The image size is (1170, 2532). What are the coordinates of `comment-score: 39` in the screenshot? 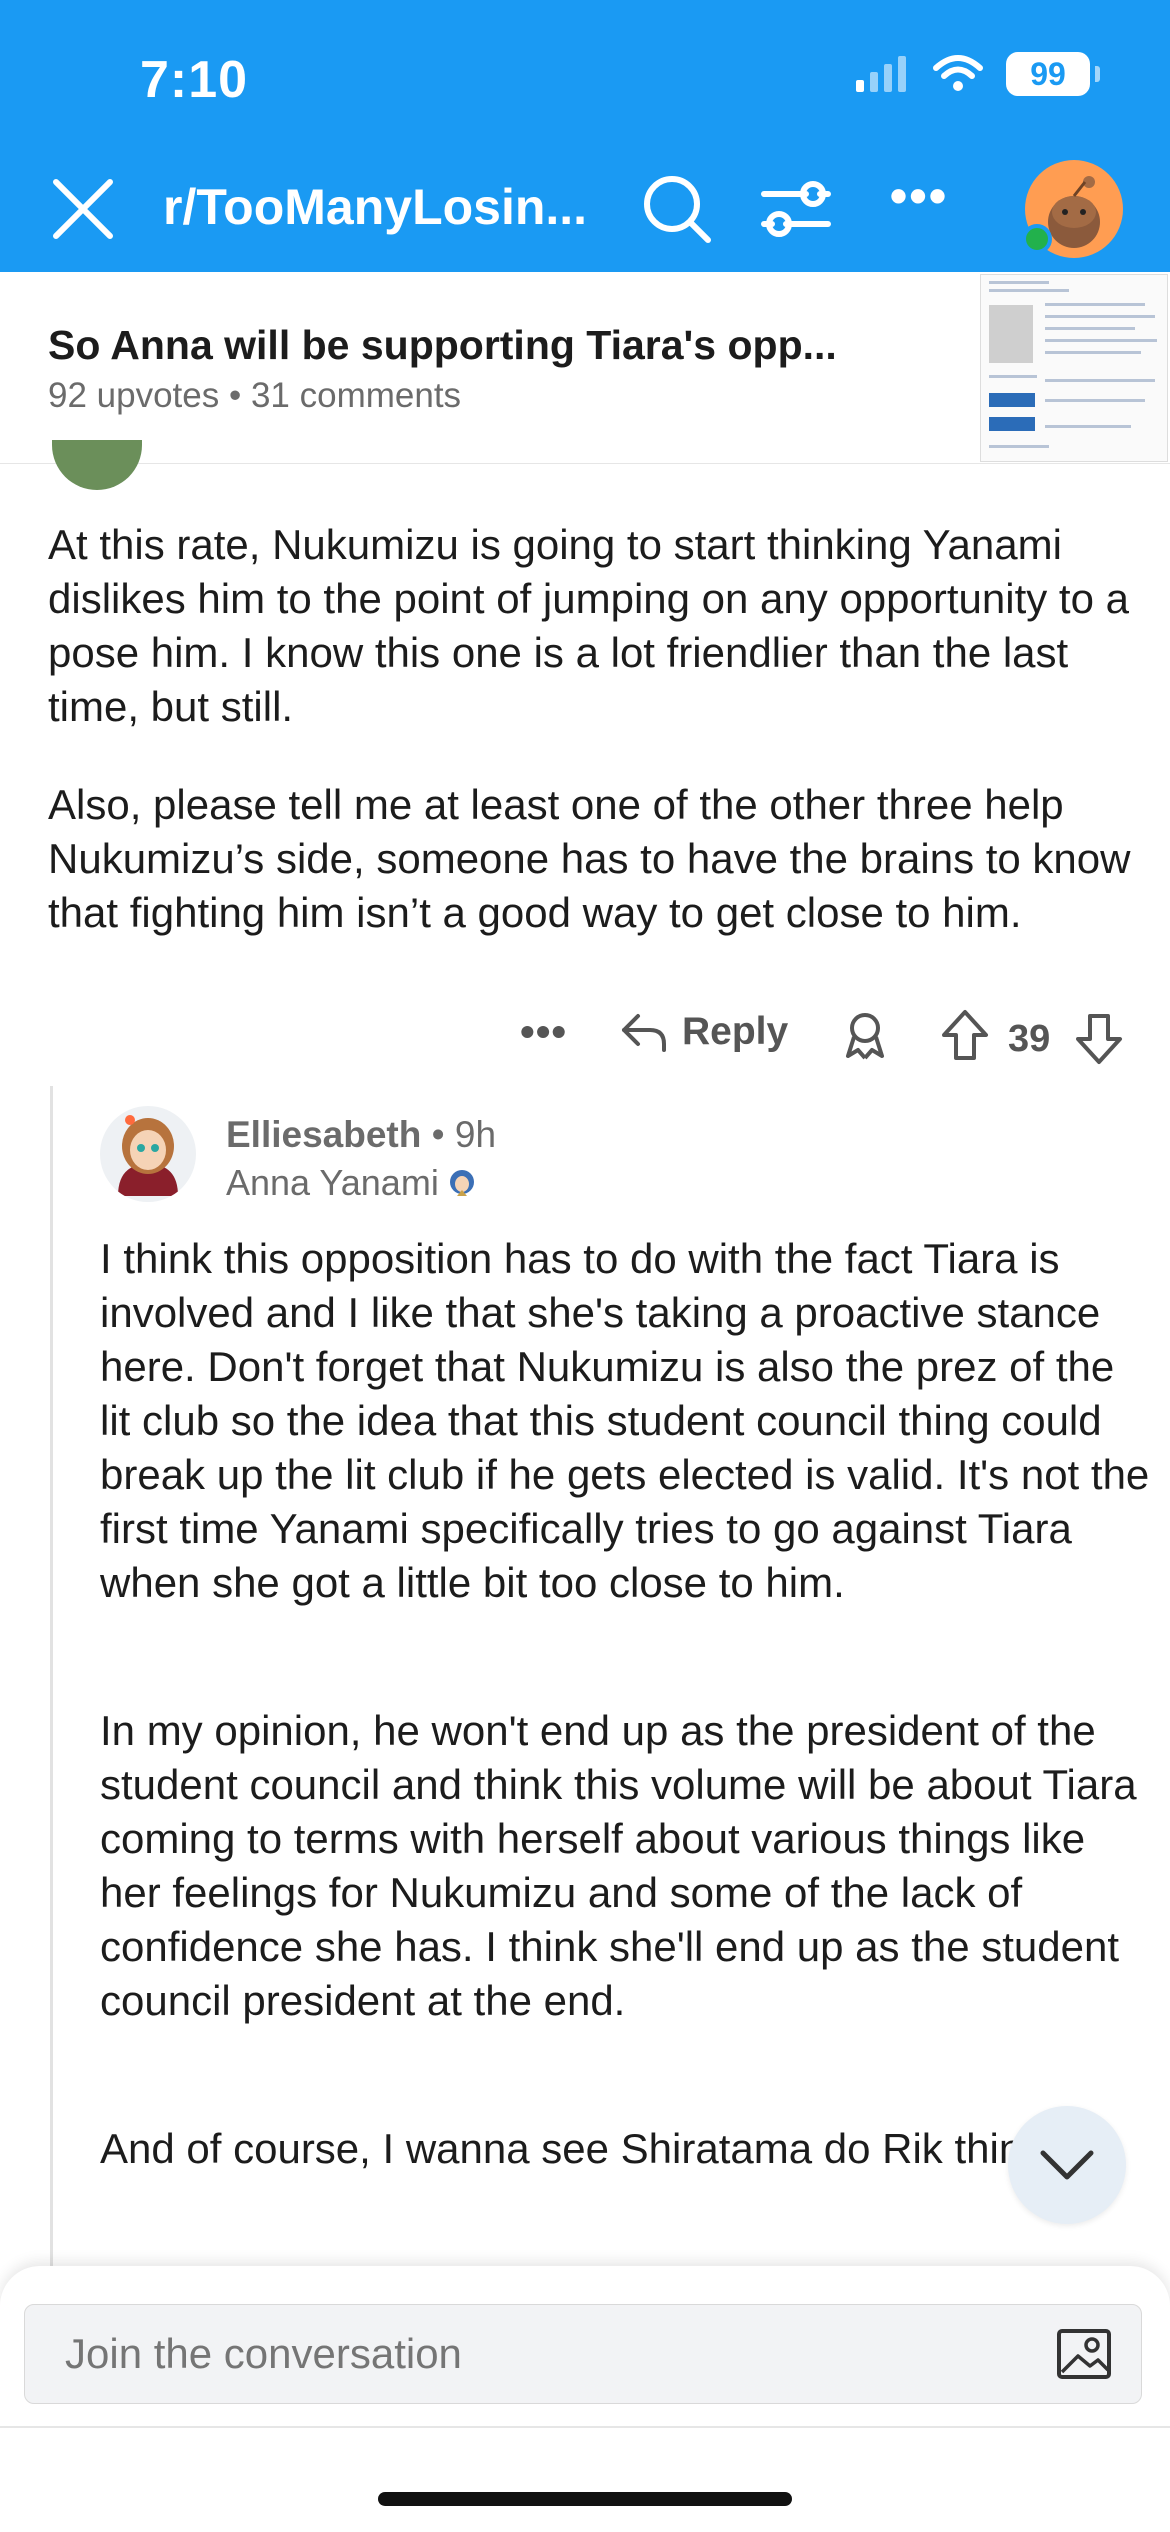 It's located at (1029, 1039).